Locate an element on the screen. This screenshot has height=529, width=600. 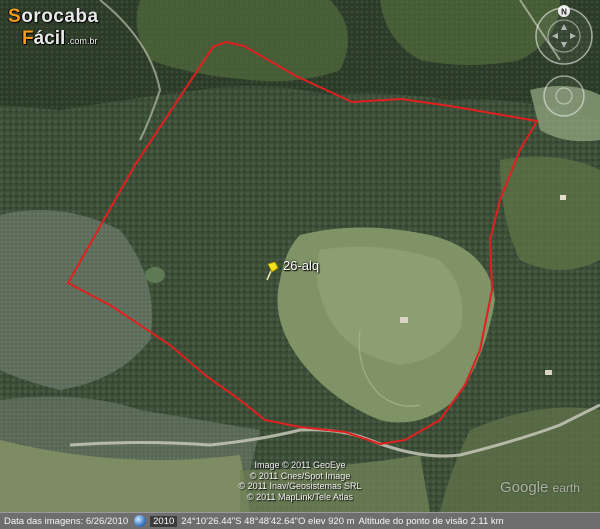
compass-look-control: N is located at coordinates (564, 35).